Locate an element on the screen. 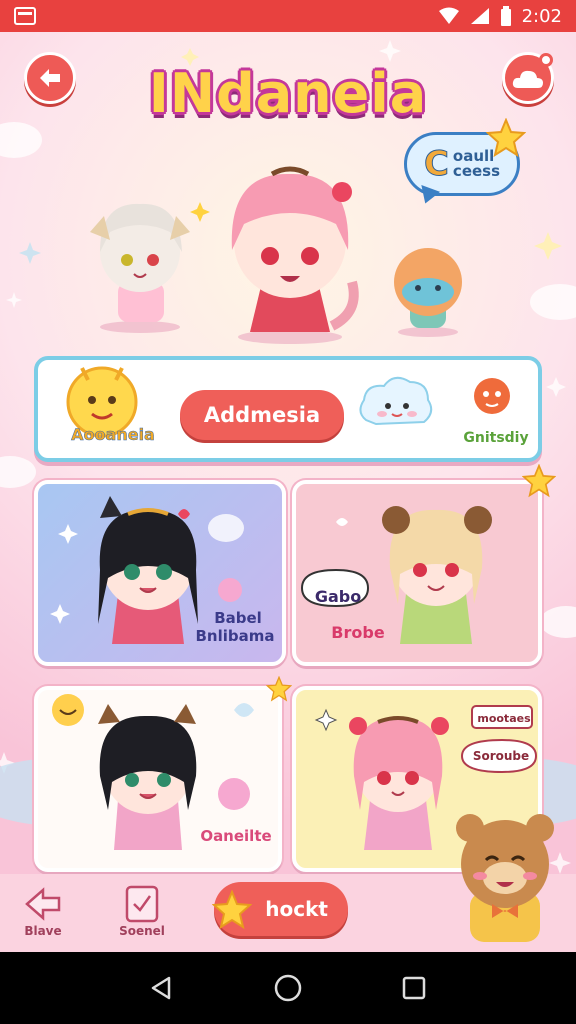 Image resolution: width=576 pixels, height=1024 pixels. notes-tool-button: Soenel is located at coordinates (142, 911).